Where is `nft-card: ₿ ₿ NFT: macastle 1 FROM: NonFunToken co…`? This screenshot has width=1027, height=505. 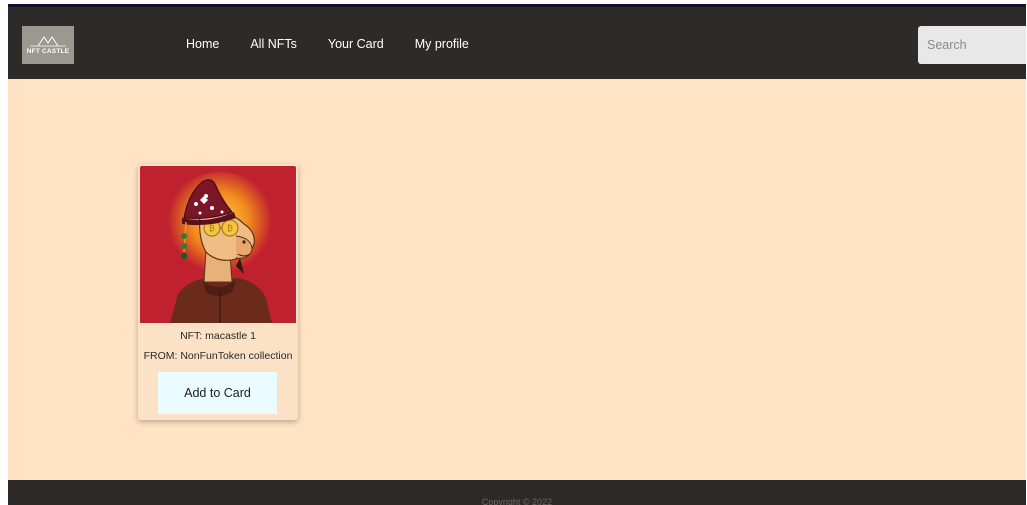 nft-card: ₿ ₿ NFT: macastle 1 FROM: NonFunToken co… is located at coordinates (218, 292).